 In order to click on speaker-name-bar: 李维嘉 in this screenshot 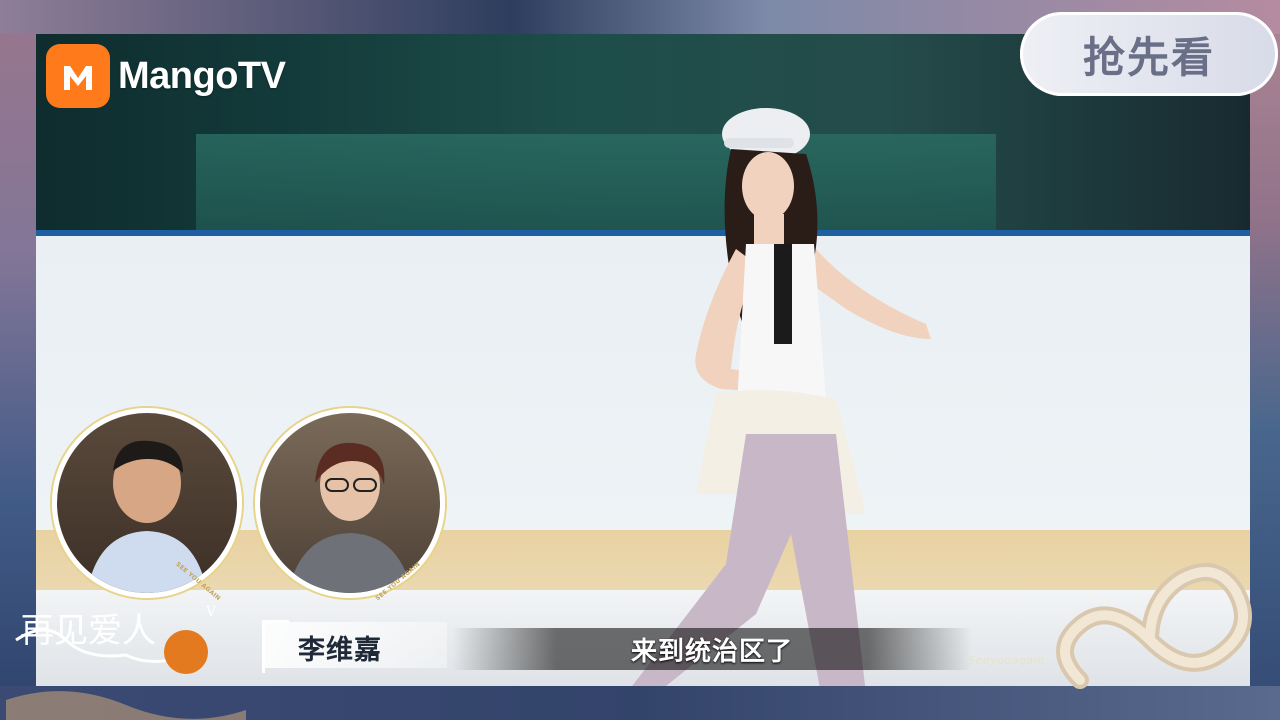, I will do `click(354, 645)`.